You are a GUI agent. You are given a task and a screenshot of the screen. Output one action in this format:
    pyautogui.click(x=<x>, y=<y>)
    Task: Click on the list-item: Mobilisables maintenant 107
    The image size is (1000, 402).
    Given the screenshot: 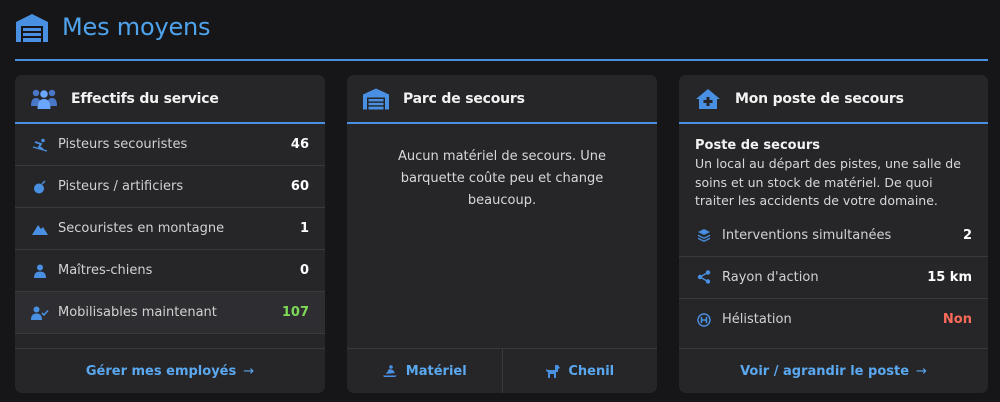 What is the action you would take?
    pyautogui.click(x=170, y=313)
    